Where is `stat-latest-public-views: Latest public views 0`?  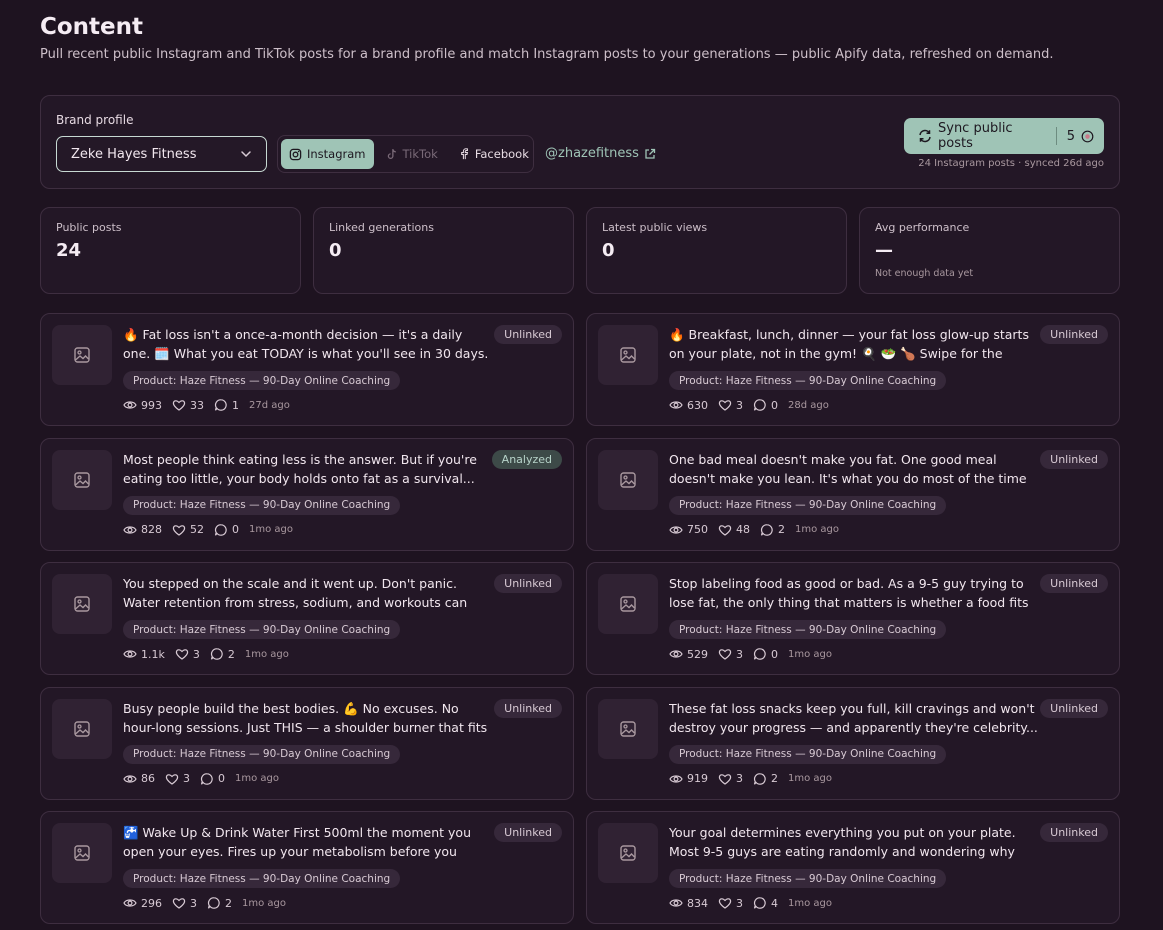
stat-latest-public-views: Latest public views 0 is located at coordinates (716, 250).